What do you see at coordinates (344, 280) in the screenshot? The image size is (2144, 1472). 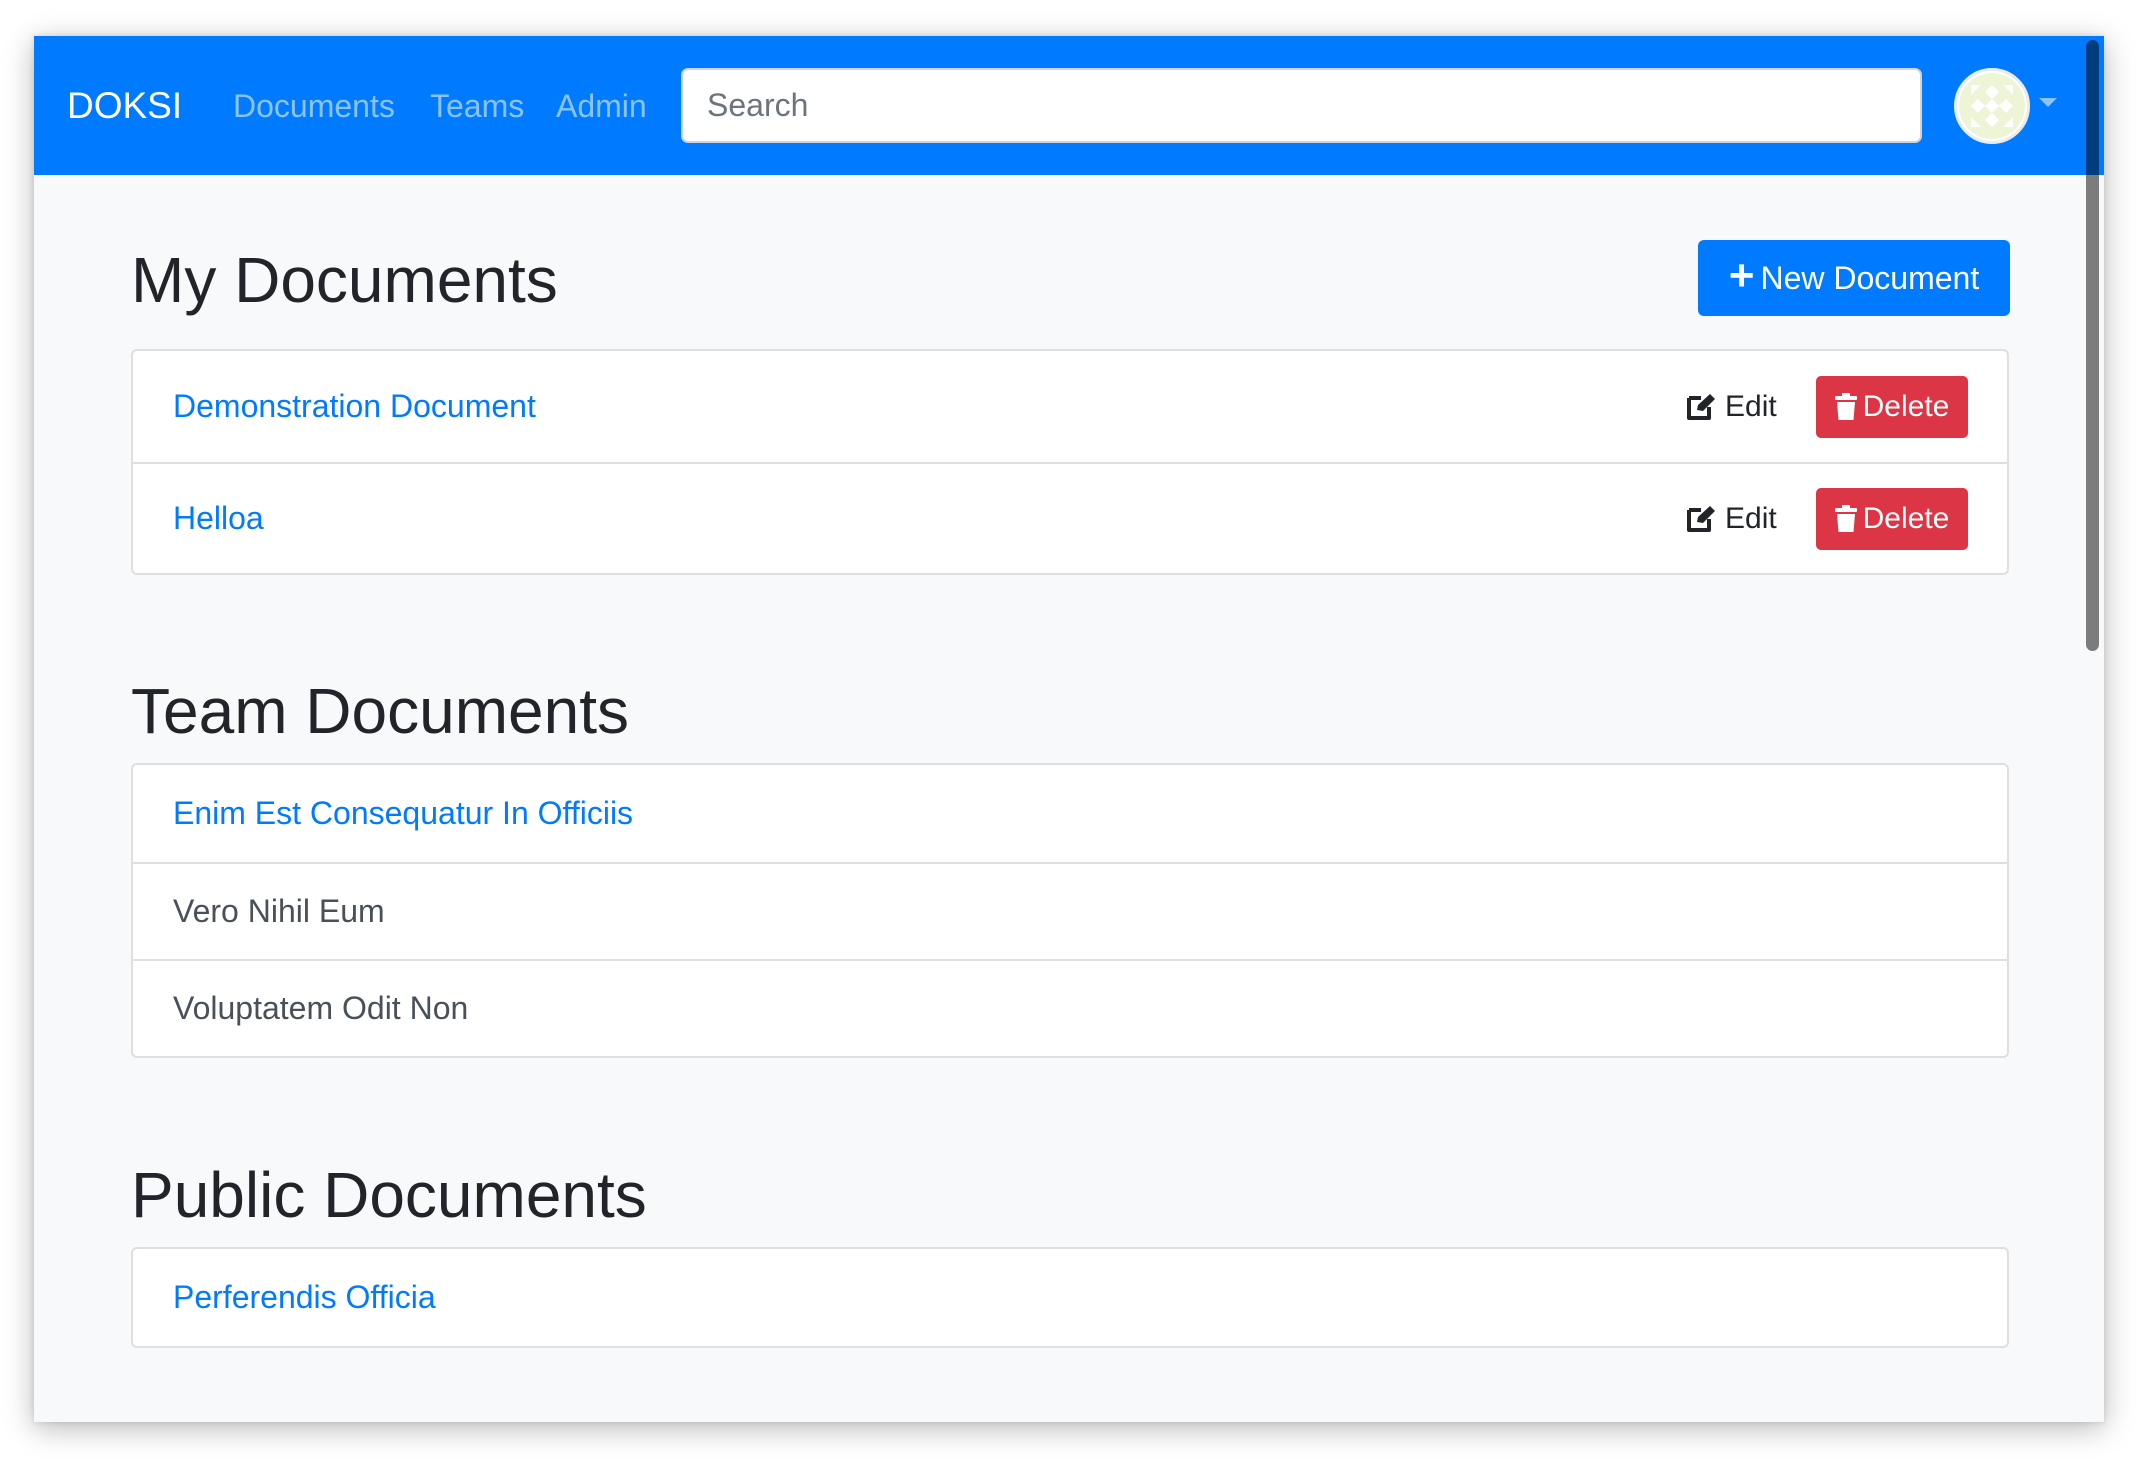 I see `my-documents-heading: My Documents` at bounding box center [344, 280].